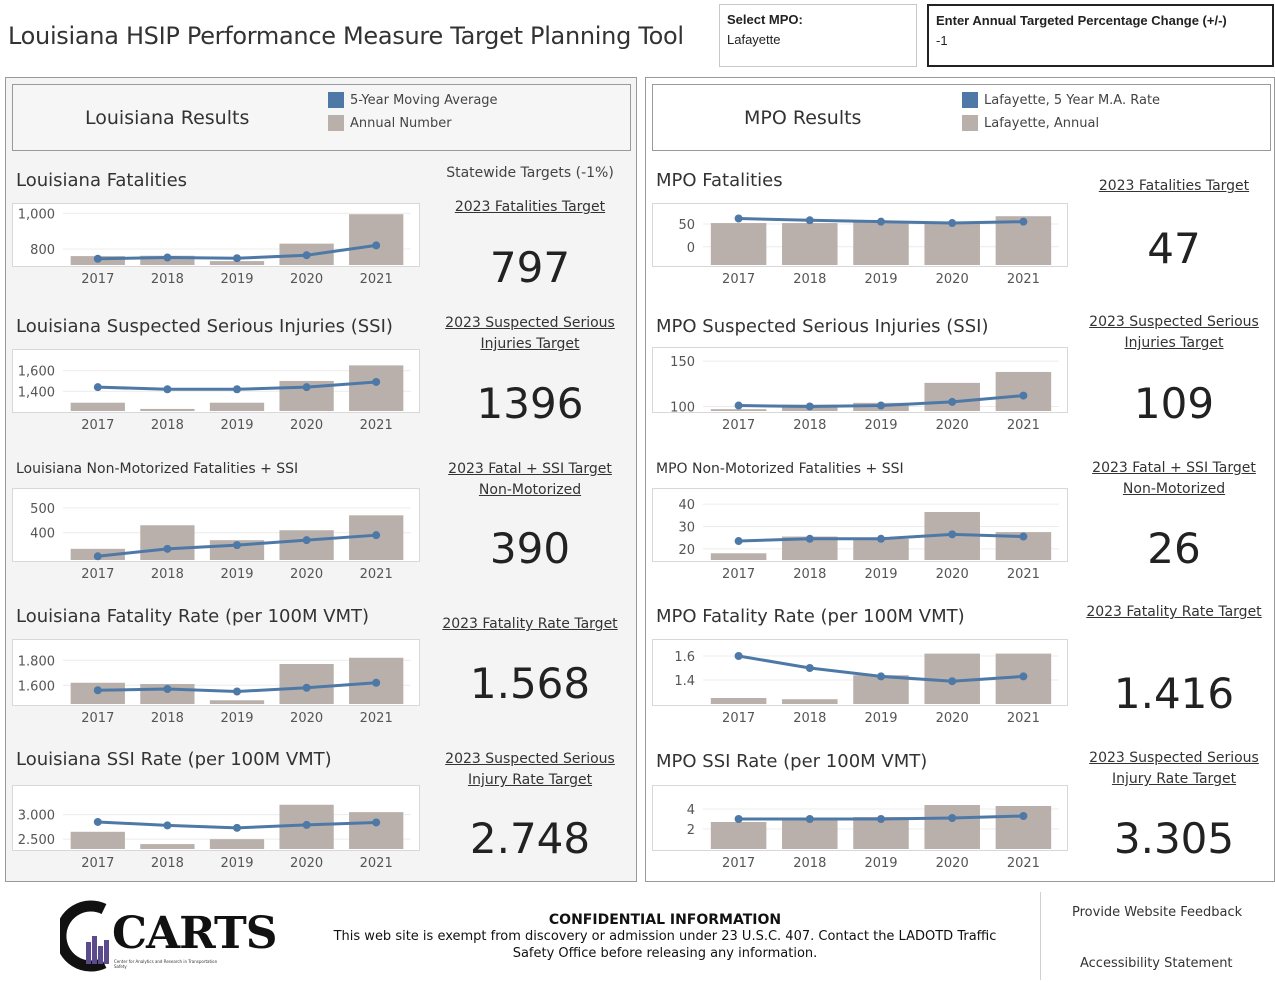  I want to click on legend-item-annual: Annual Number, so click(390, 123).